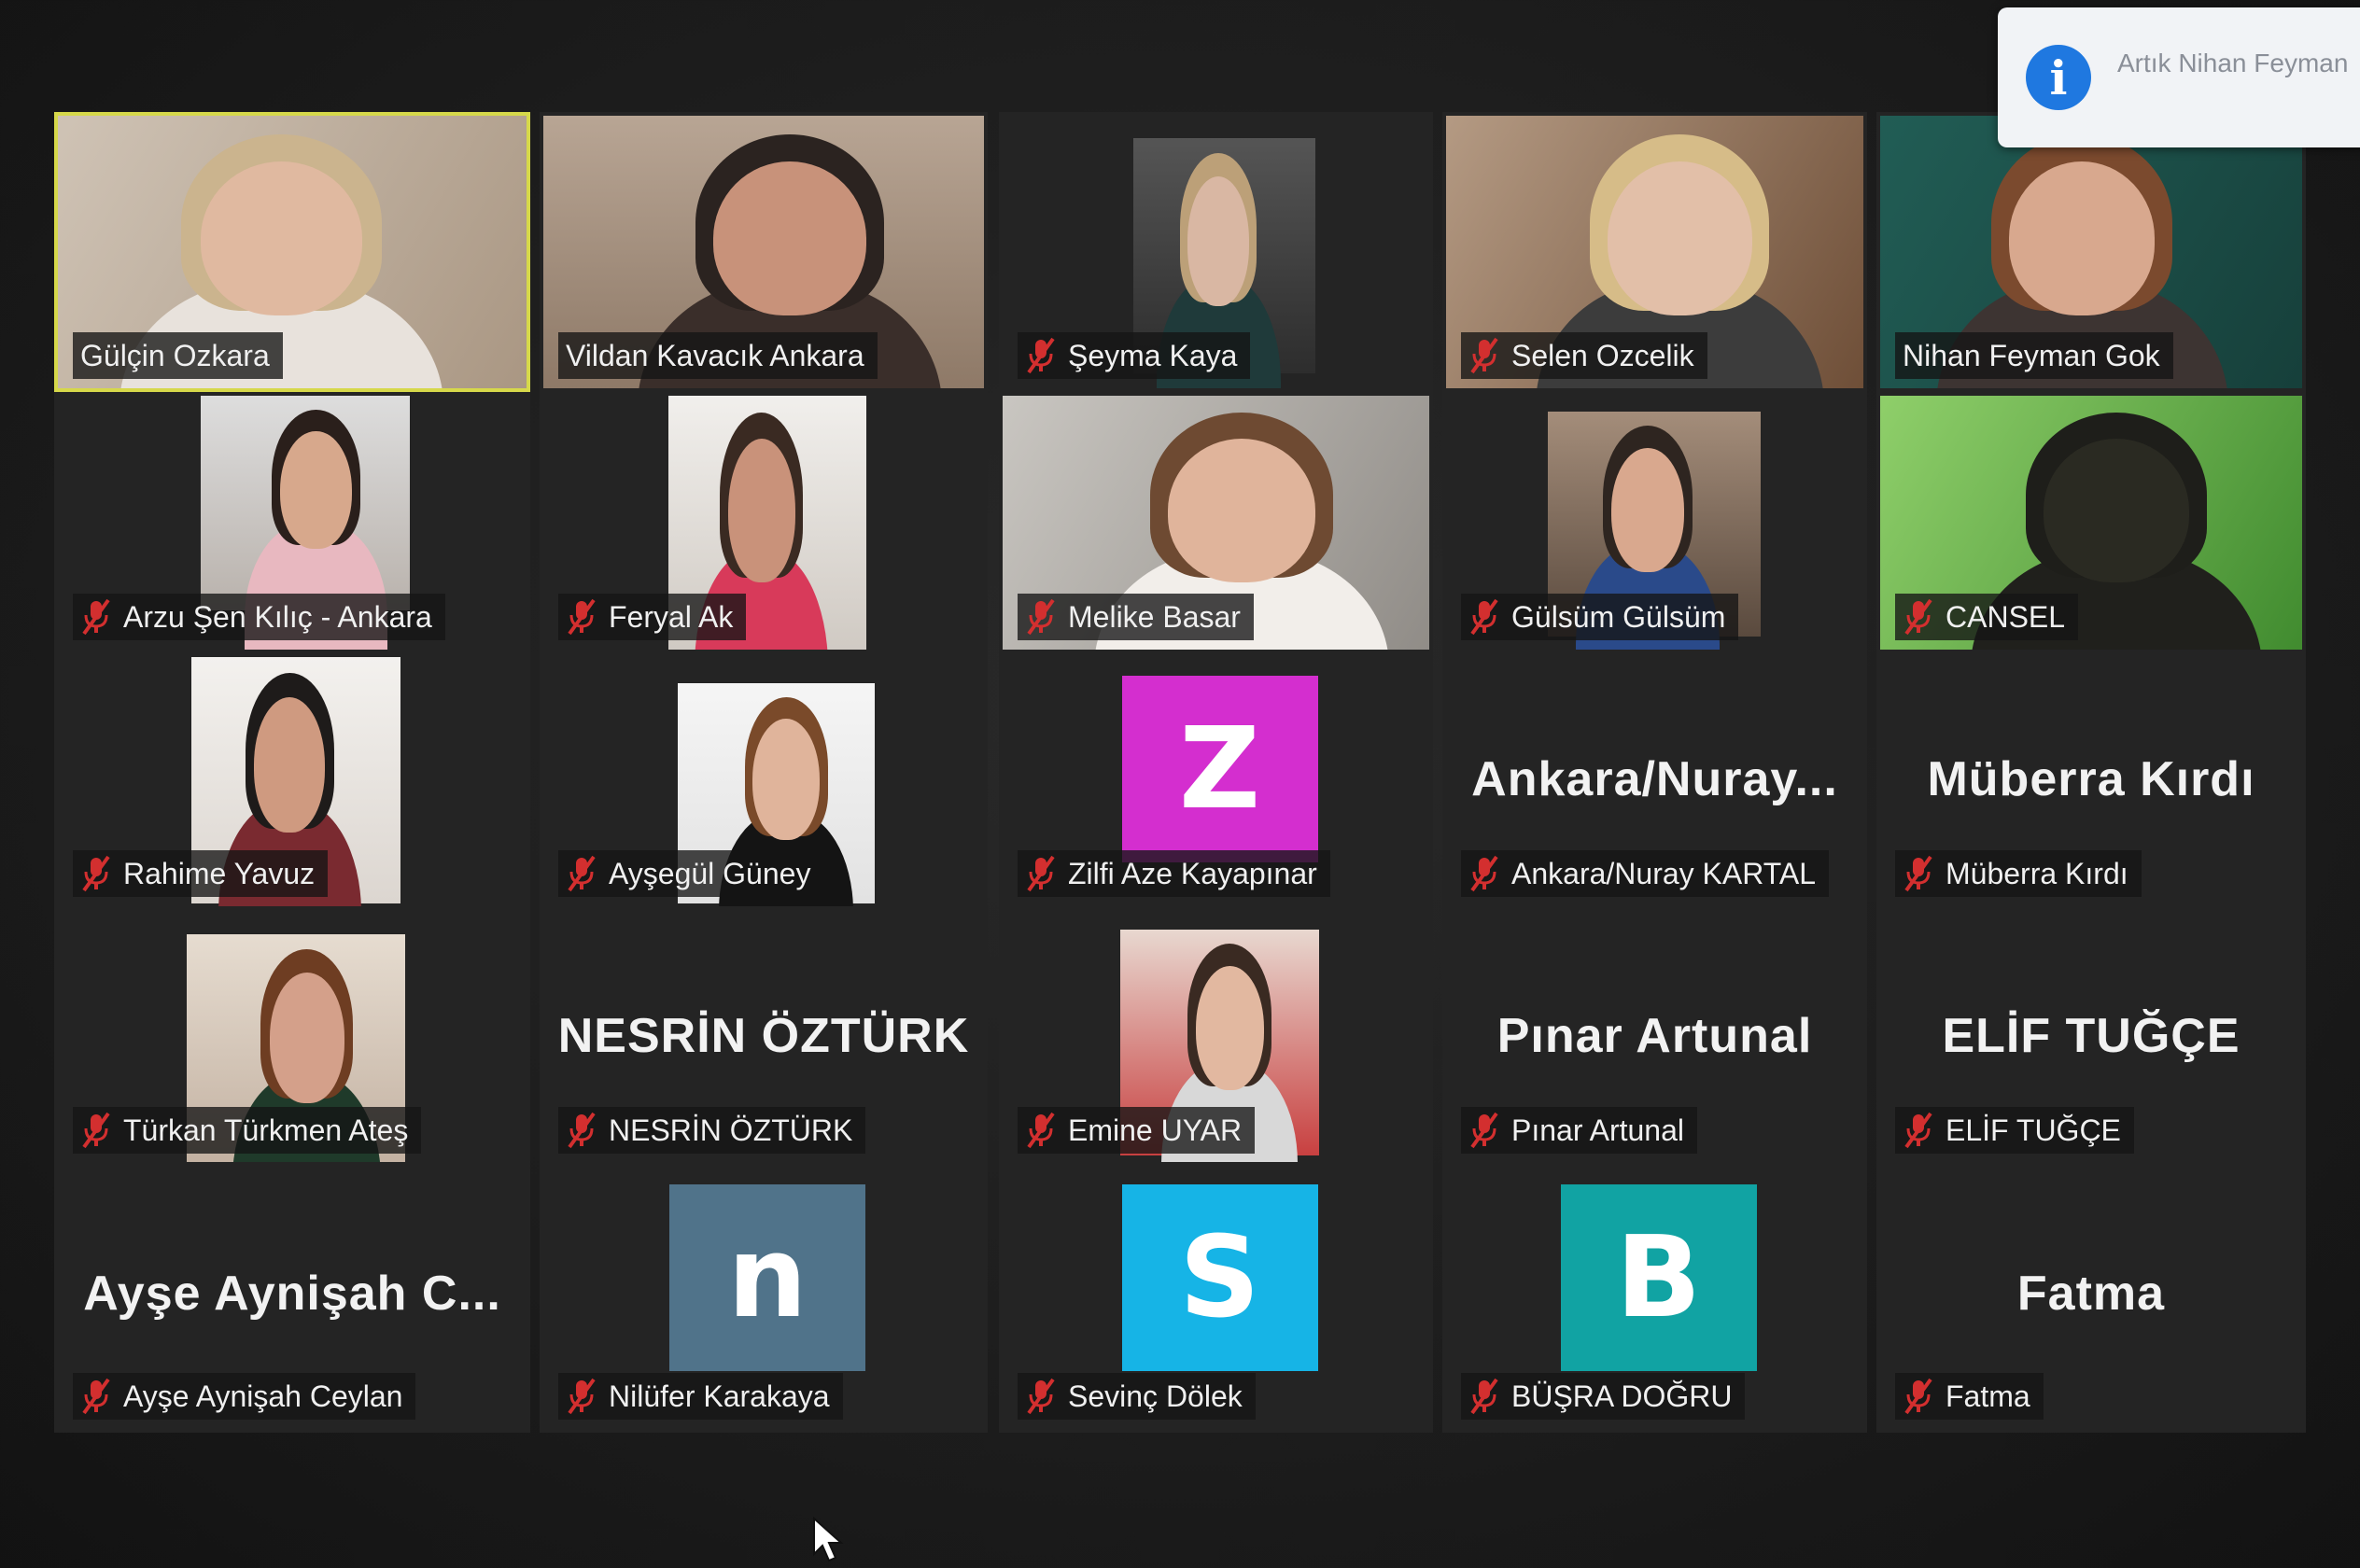  I want to click on participant-name-label: Ankara/Nuray KARTAL, so click(1645, 873).